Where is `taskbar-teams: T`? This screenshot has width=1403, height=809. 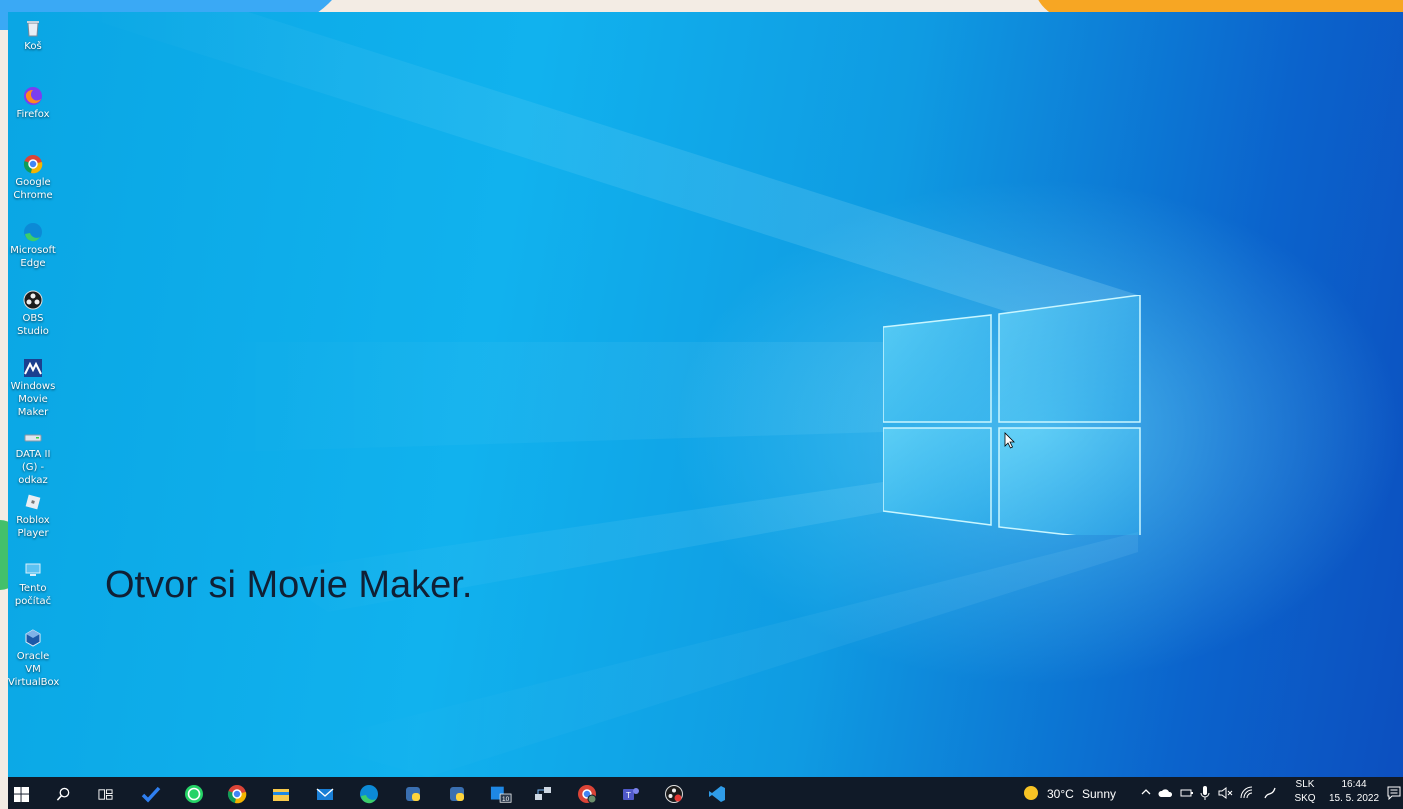 taskbar-teams: T is located at coordinates (631, 794).